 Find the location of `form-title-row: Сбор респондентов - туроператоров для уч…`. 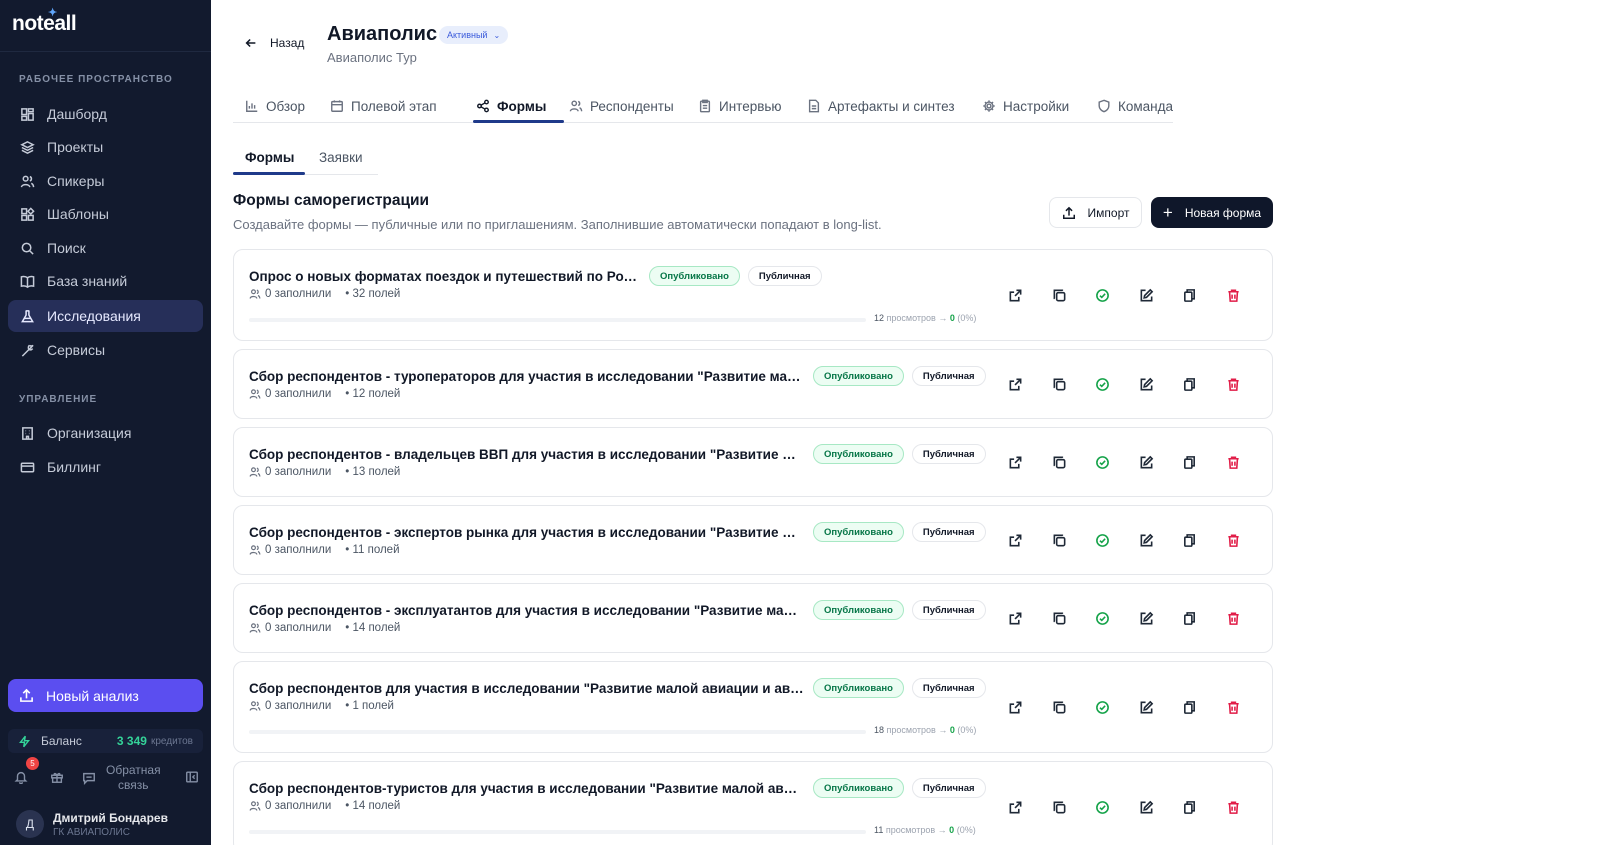

form-title-row: Сбор респондентов - туроператоров для уч… is located at coordinates (617, 376).